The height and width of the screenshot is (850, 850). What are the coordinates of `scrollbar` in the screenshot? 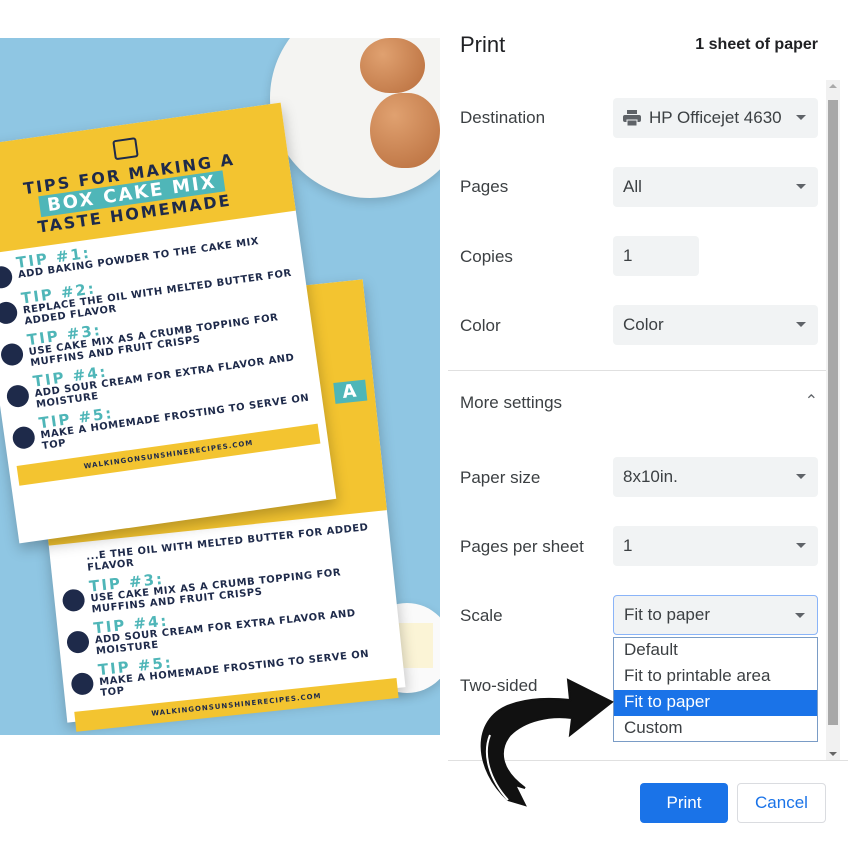 It's located at (833, 420).